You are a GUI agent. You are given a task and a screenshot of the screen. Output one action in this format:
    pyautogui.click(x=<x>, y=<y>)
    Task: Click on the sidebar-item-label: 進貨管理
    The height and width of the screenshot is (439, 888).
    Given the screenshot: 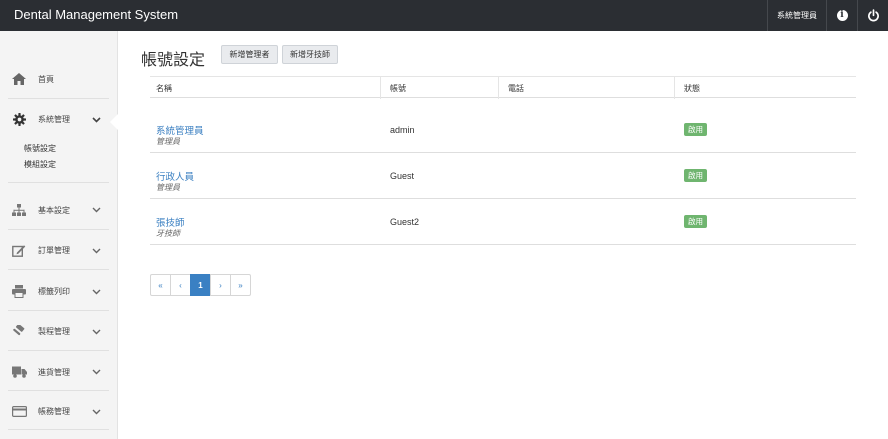 What is the action you would take?
    pyautogui.click(x=54, y=372)
    